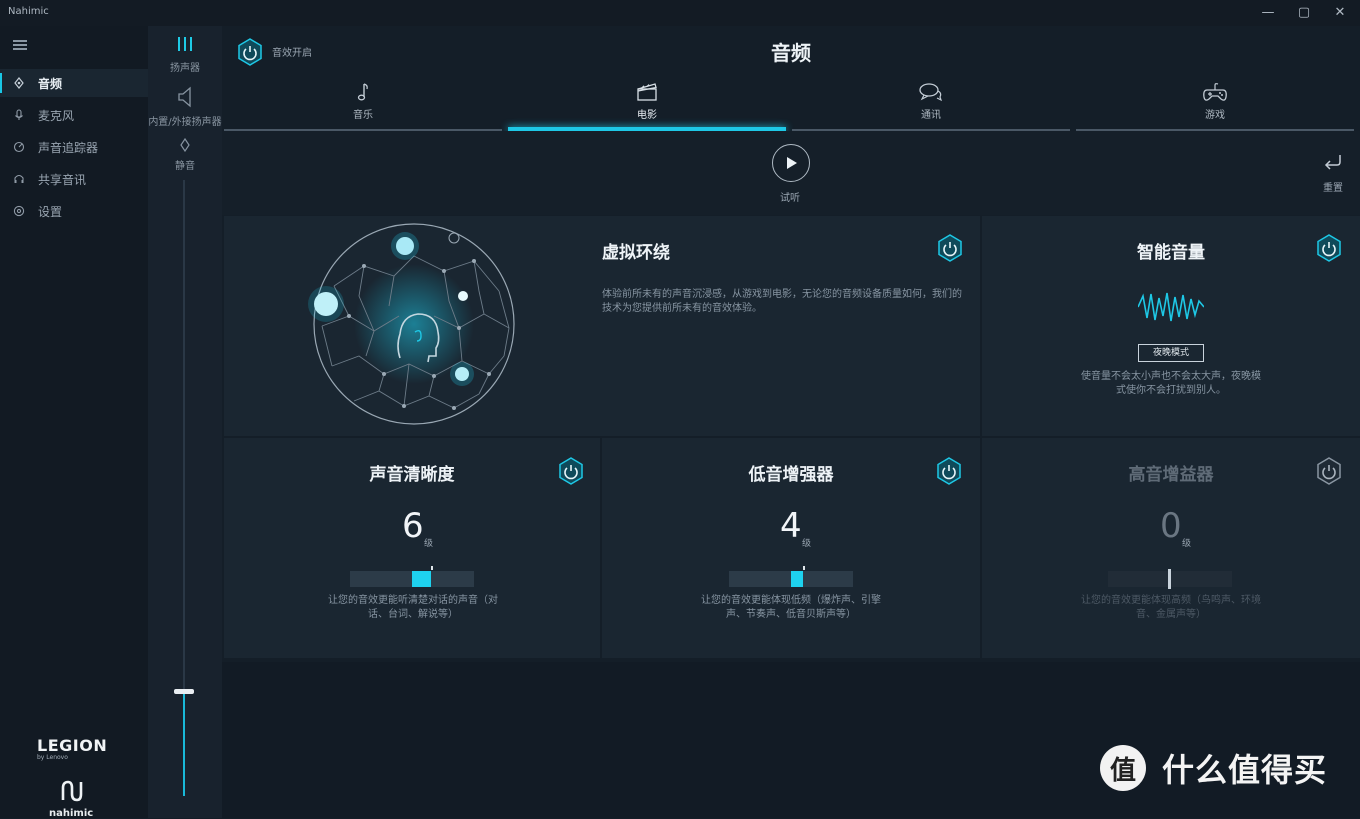  Describe the element at coordinates (1215, 115) in the screenshot. I see `tab-label: 游戏` at that location.